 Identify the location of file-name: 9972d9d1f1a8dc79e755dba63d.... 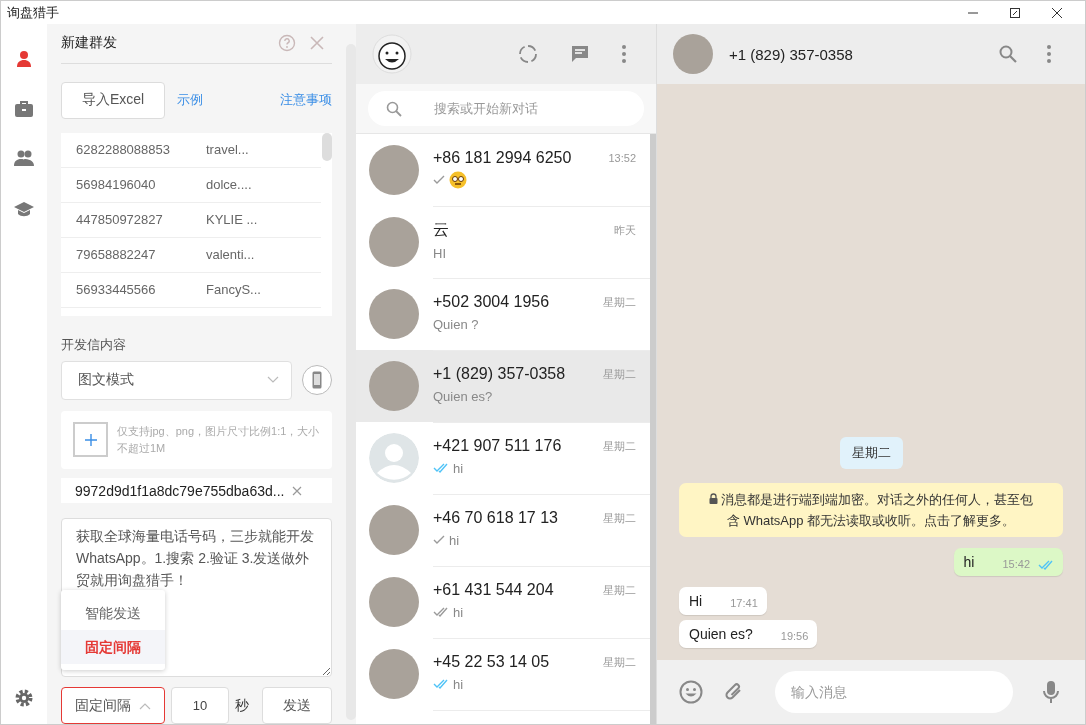
(180, 490).